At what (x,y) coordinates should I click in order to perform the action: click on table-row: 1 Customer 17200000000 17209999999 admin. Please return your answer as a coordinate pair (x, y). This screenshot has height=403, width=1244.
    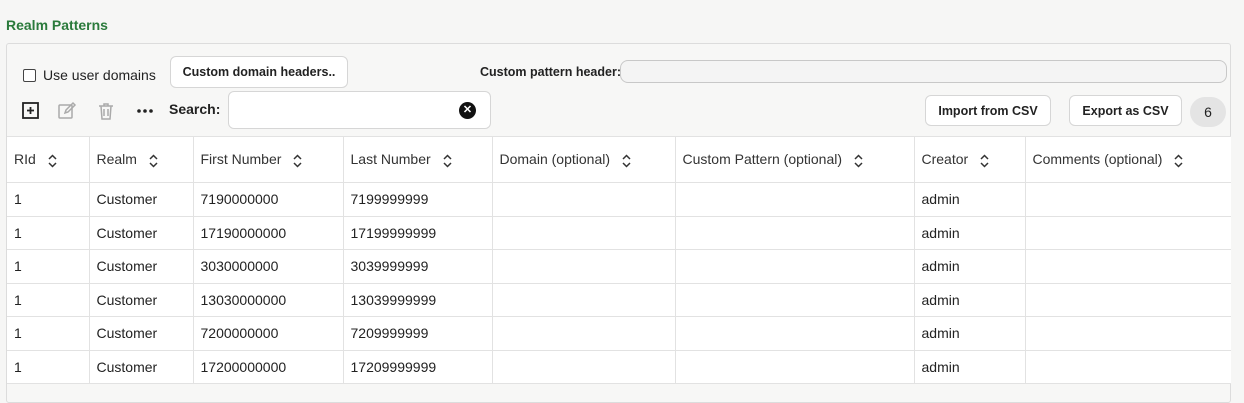
    Looking at the image, I should click on (619, 367).